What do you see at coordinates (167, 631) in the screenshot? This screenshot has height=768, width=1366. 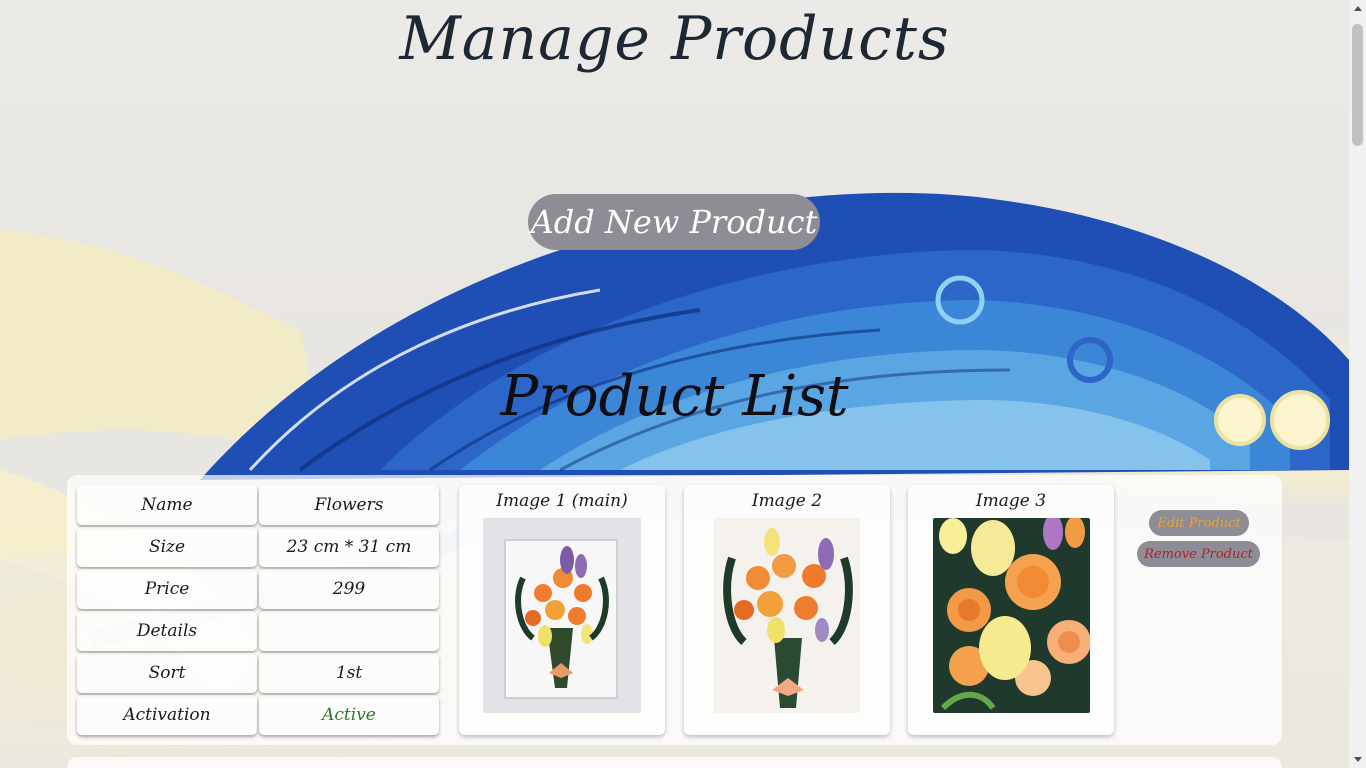 I see `field-label-details: Details` at bounding box center [167, 631].